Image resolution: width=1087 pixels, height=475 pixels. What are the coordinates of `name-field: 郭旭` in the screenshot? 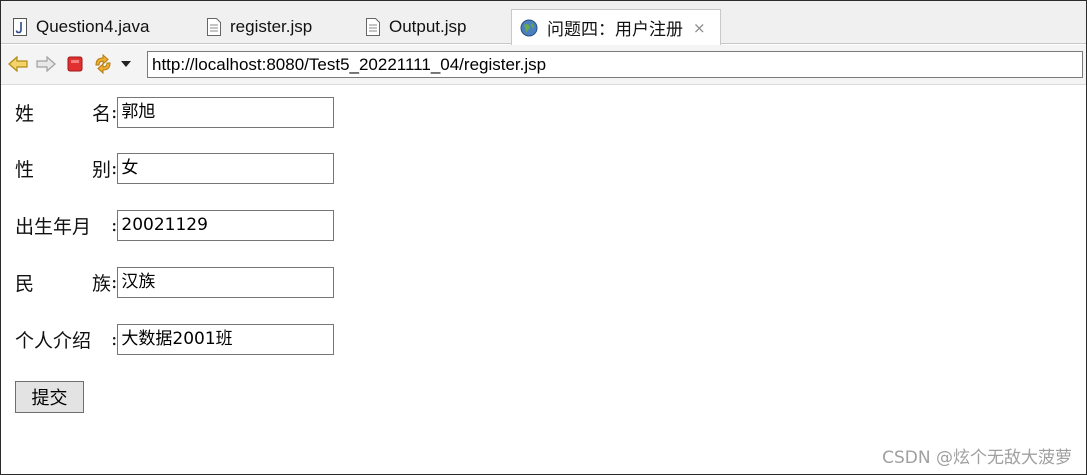 It's located at (226, 112).